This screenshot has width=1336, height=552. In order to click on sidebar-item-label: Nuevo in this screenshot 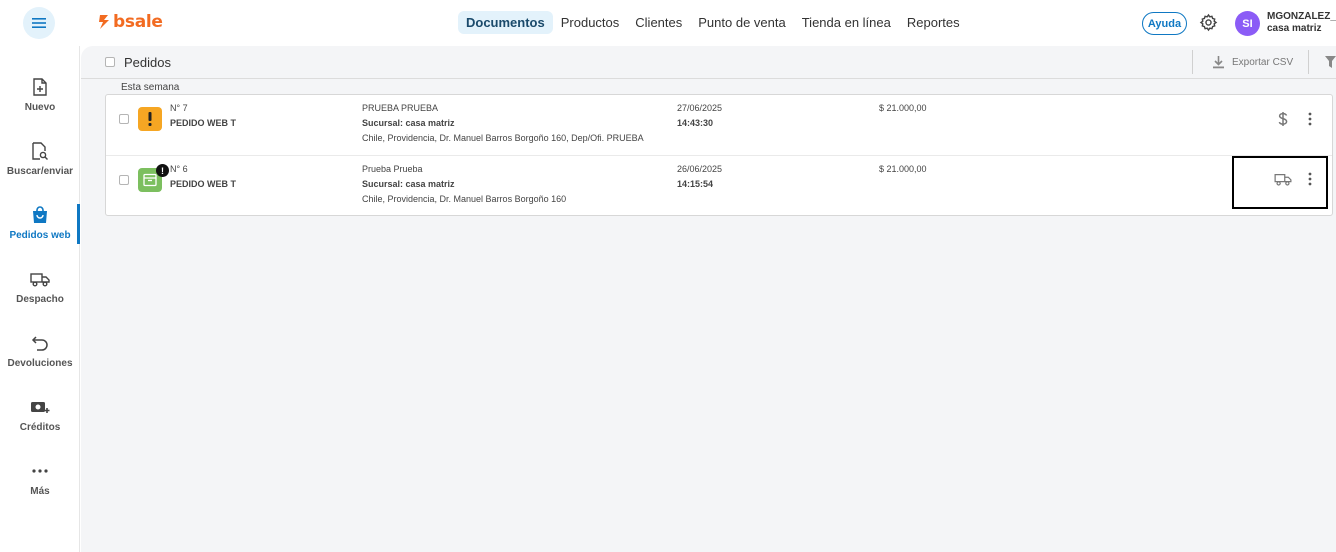, I will do `click(40, 107)`.